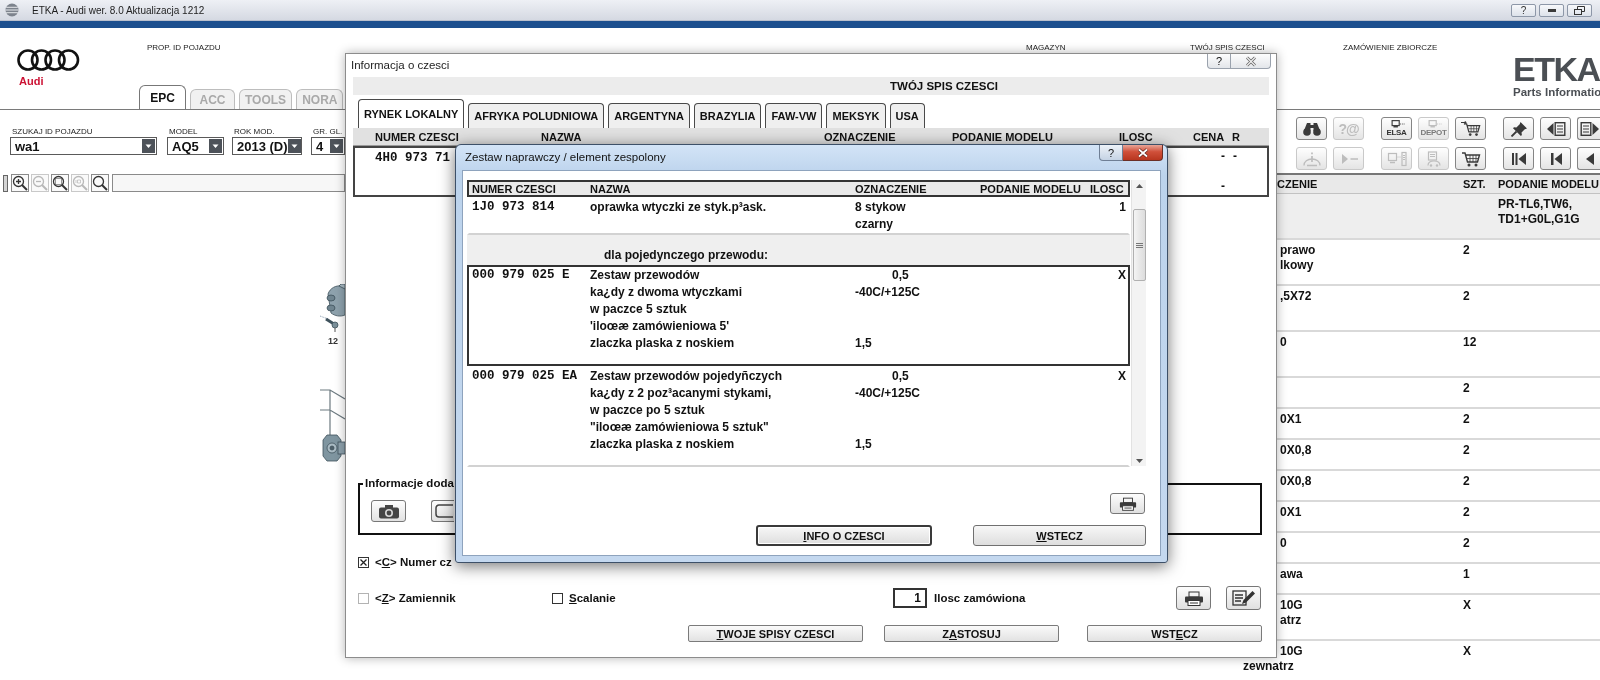  What do you see at coordinates (413, 562) in the screenshot?
I see `checkbox-label: <C> Numer cz` at bounding box center [413, 562].